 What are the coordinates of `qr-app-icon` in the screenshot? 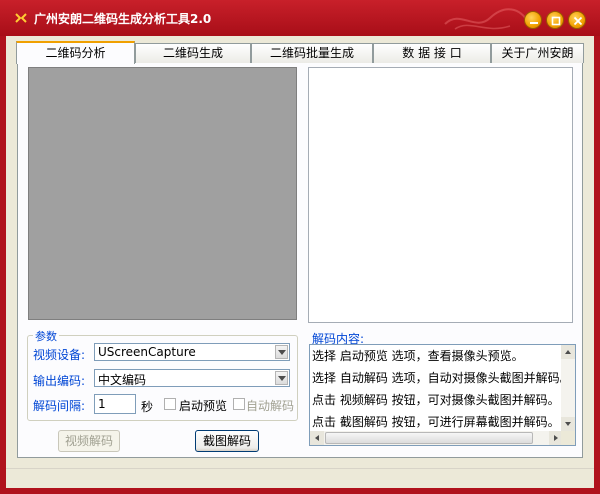 It's located at (21, 18).